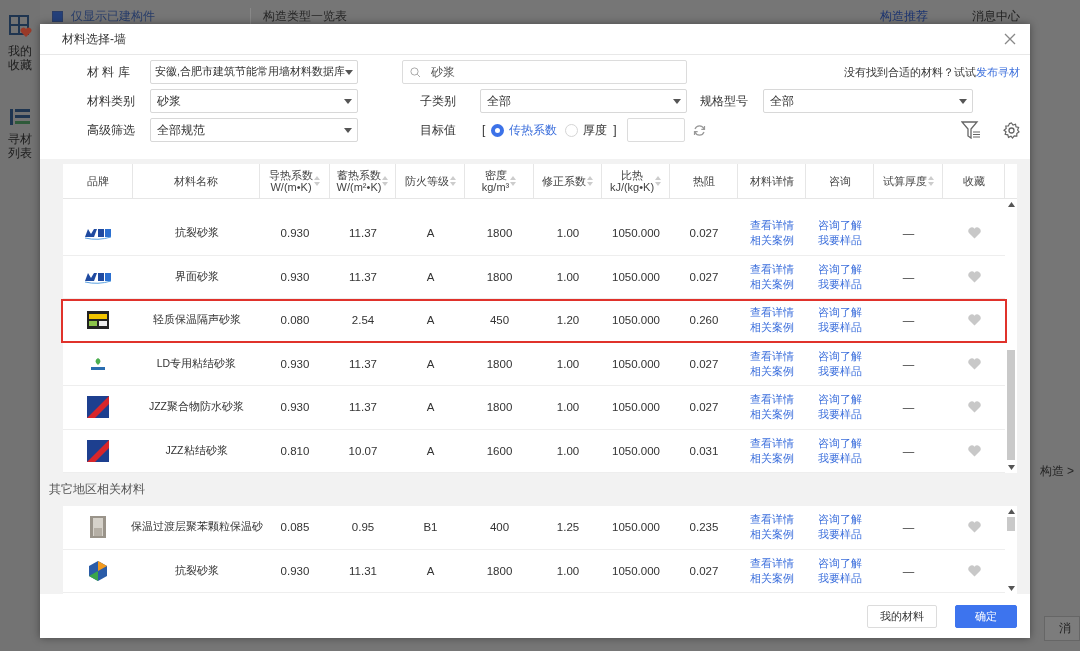  I want to click on hint-text: 没有找到合适的材料？试试发布寻材, so click(932, 72).